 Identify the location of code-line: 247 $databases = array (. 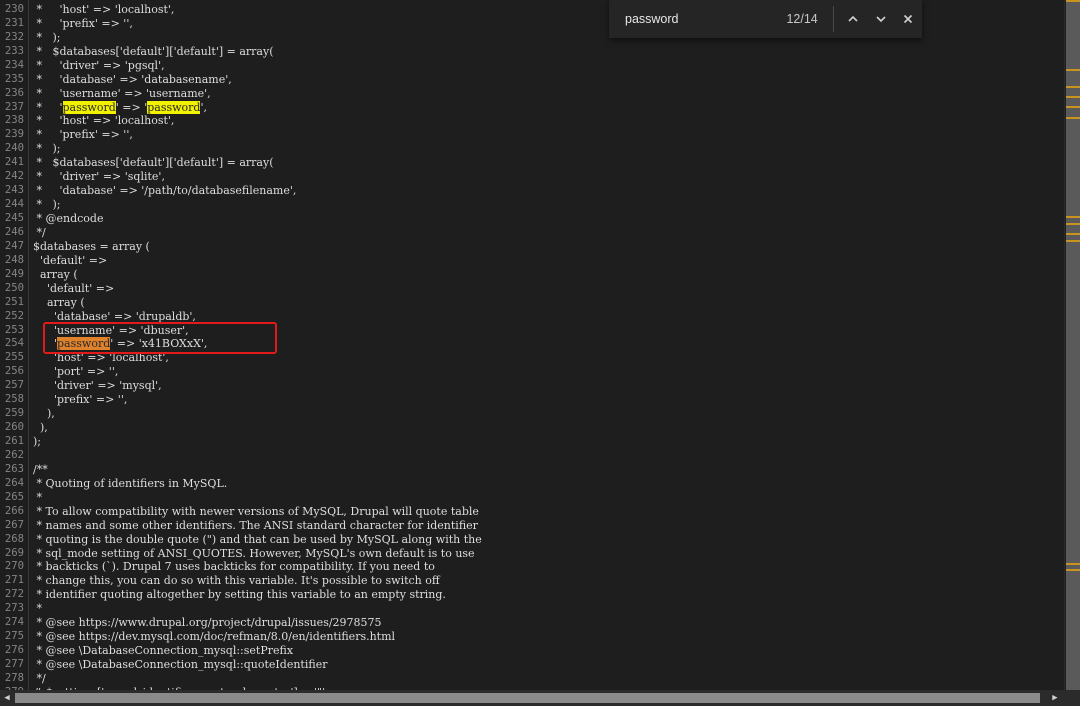
(532, 247).